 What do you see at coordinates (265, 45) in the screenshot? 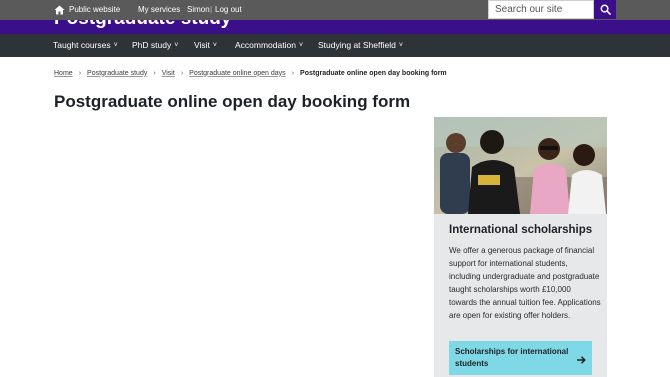
I see `nav-item-label: Accommodation` at bounding box center [265, 45].